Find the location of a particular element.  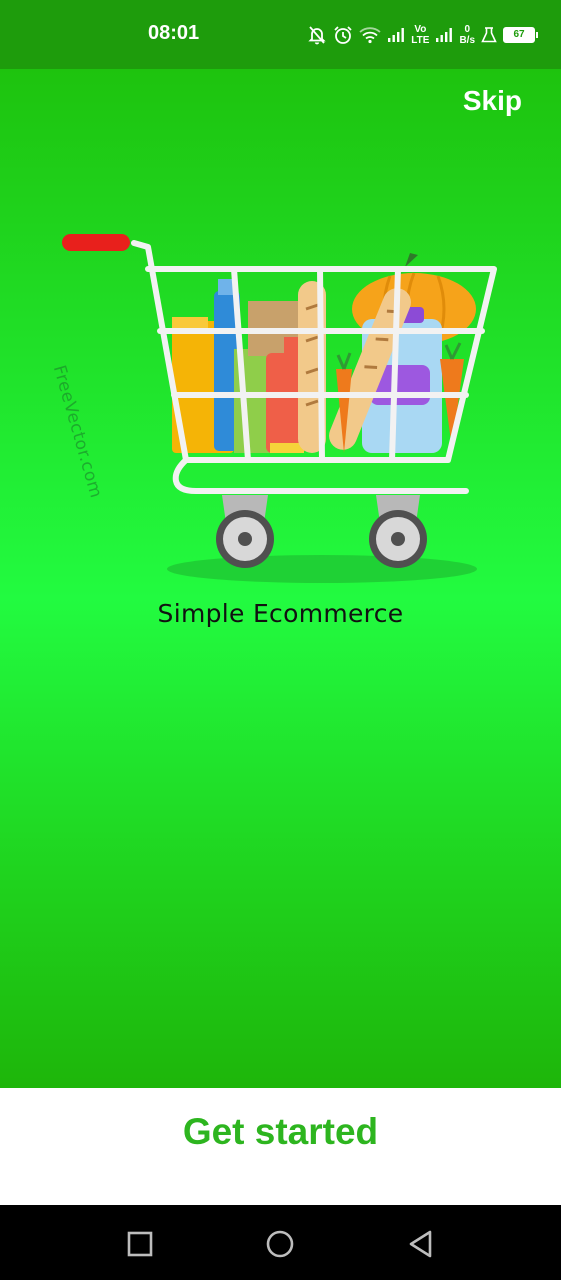

get-started-button: Get started is located at coordinates (280, 1132).